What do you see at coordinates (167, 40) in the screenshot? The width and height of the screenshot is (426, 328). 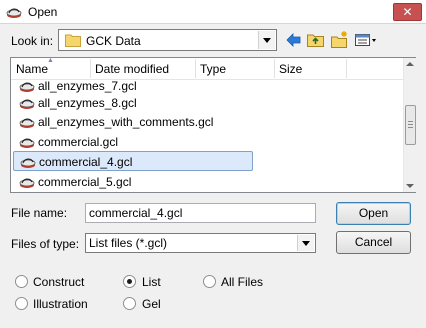 I see `look-in-dropdown: GCK Data` at bounding box center [167, 40].